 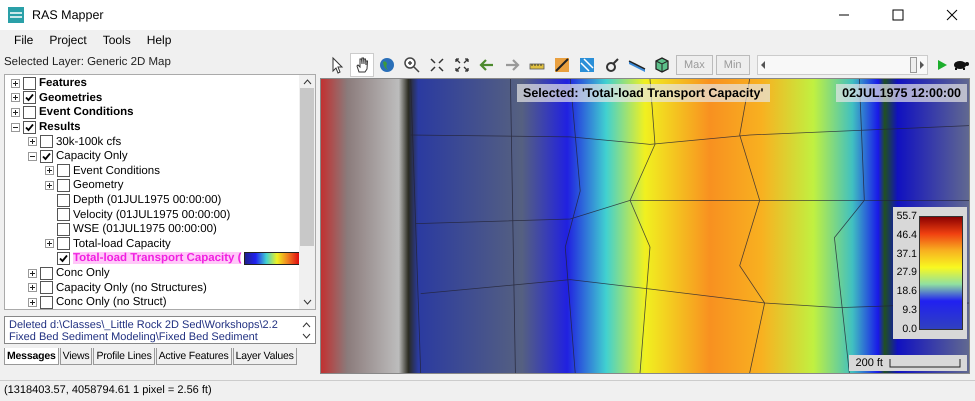 What do you see at coordinates (68, 40) in the screenshot?
I see `menu-item: Project` at bounding box center [68, 40].